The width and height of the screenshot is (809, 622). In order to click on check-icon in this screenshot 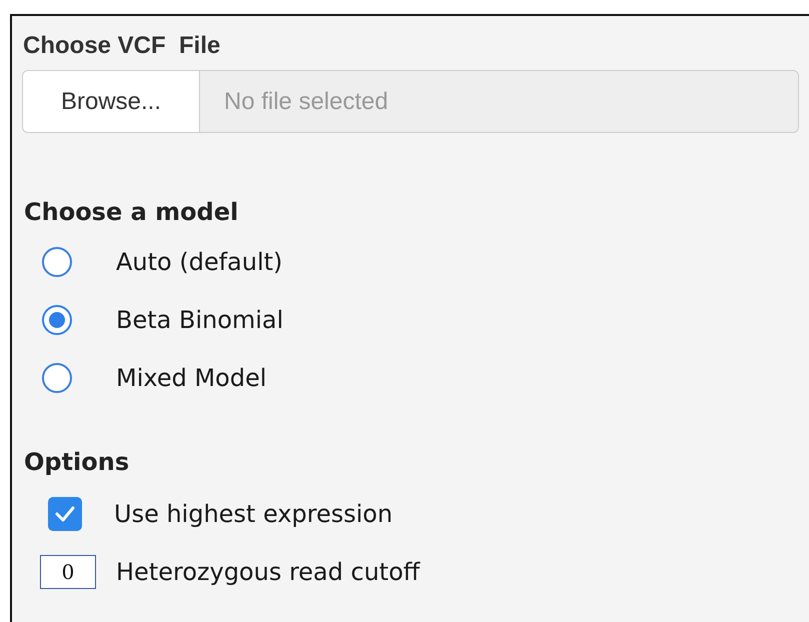, I will do `click(65, 514)`.